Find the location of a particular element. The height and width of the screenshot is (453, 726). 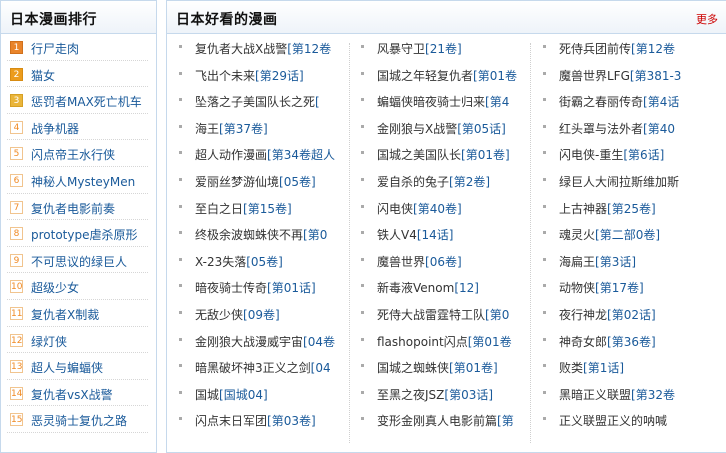

manga-title: 海扁王 is located at coordinates (577, 262).